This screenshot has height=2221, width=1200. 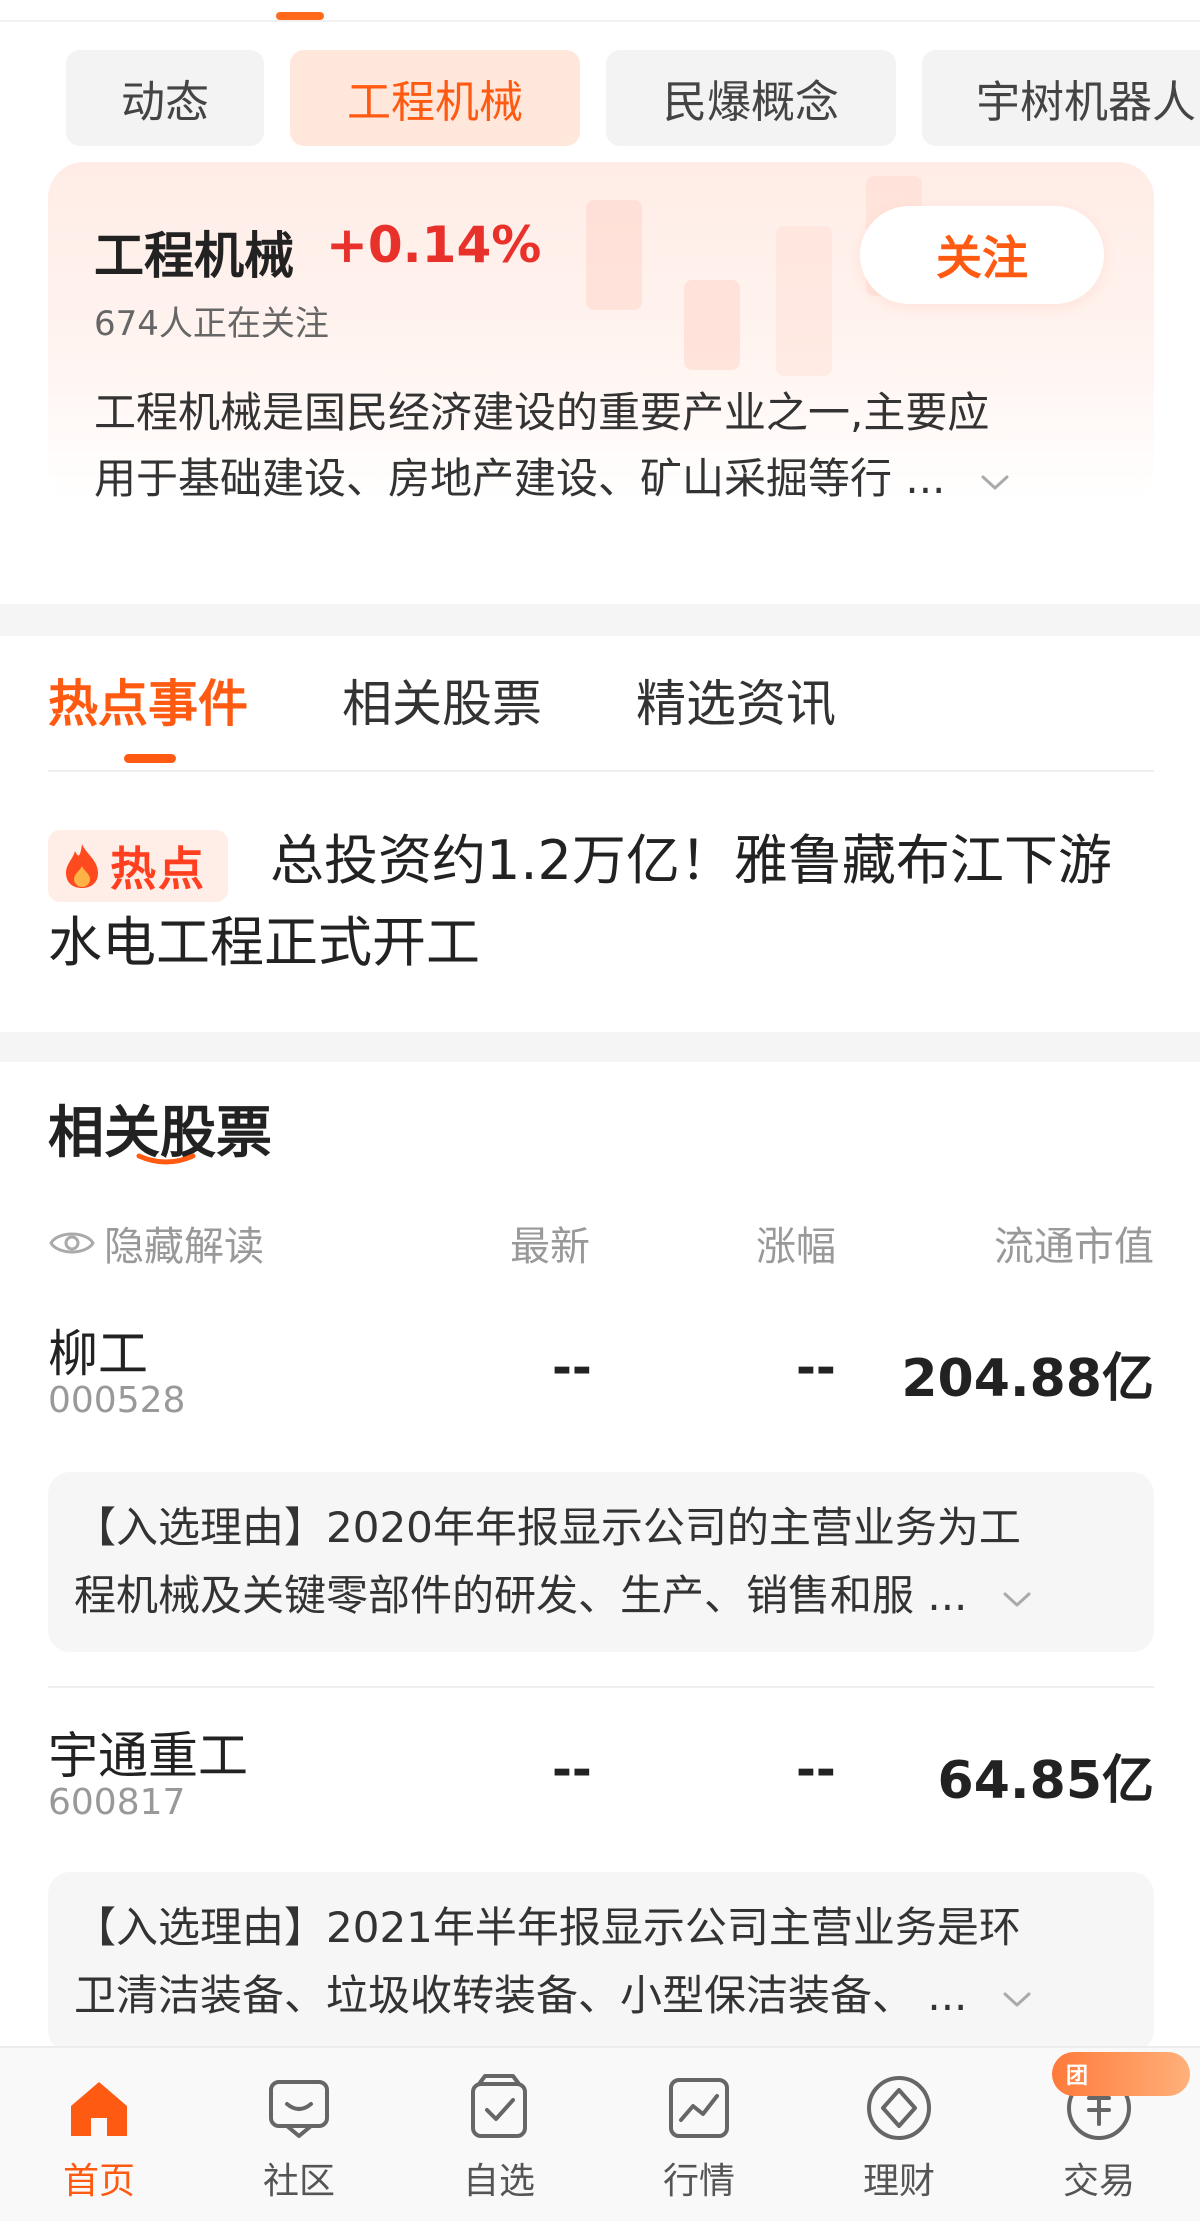 I want to click on top-tab-strip, so click(x=600, y=11).